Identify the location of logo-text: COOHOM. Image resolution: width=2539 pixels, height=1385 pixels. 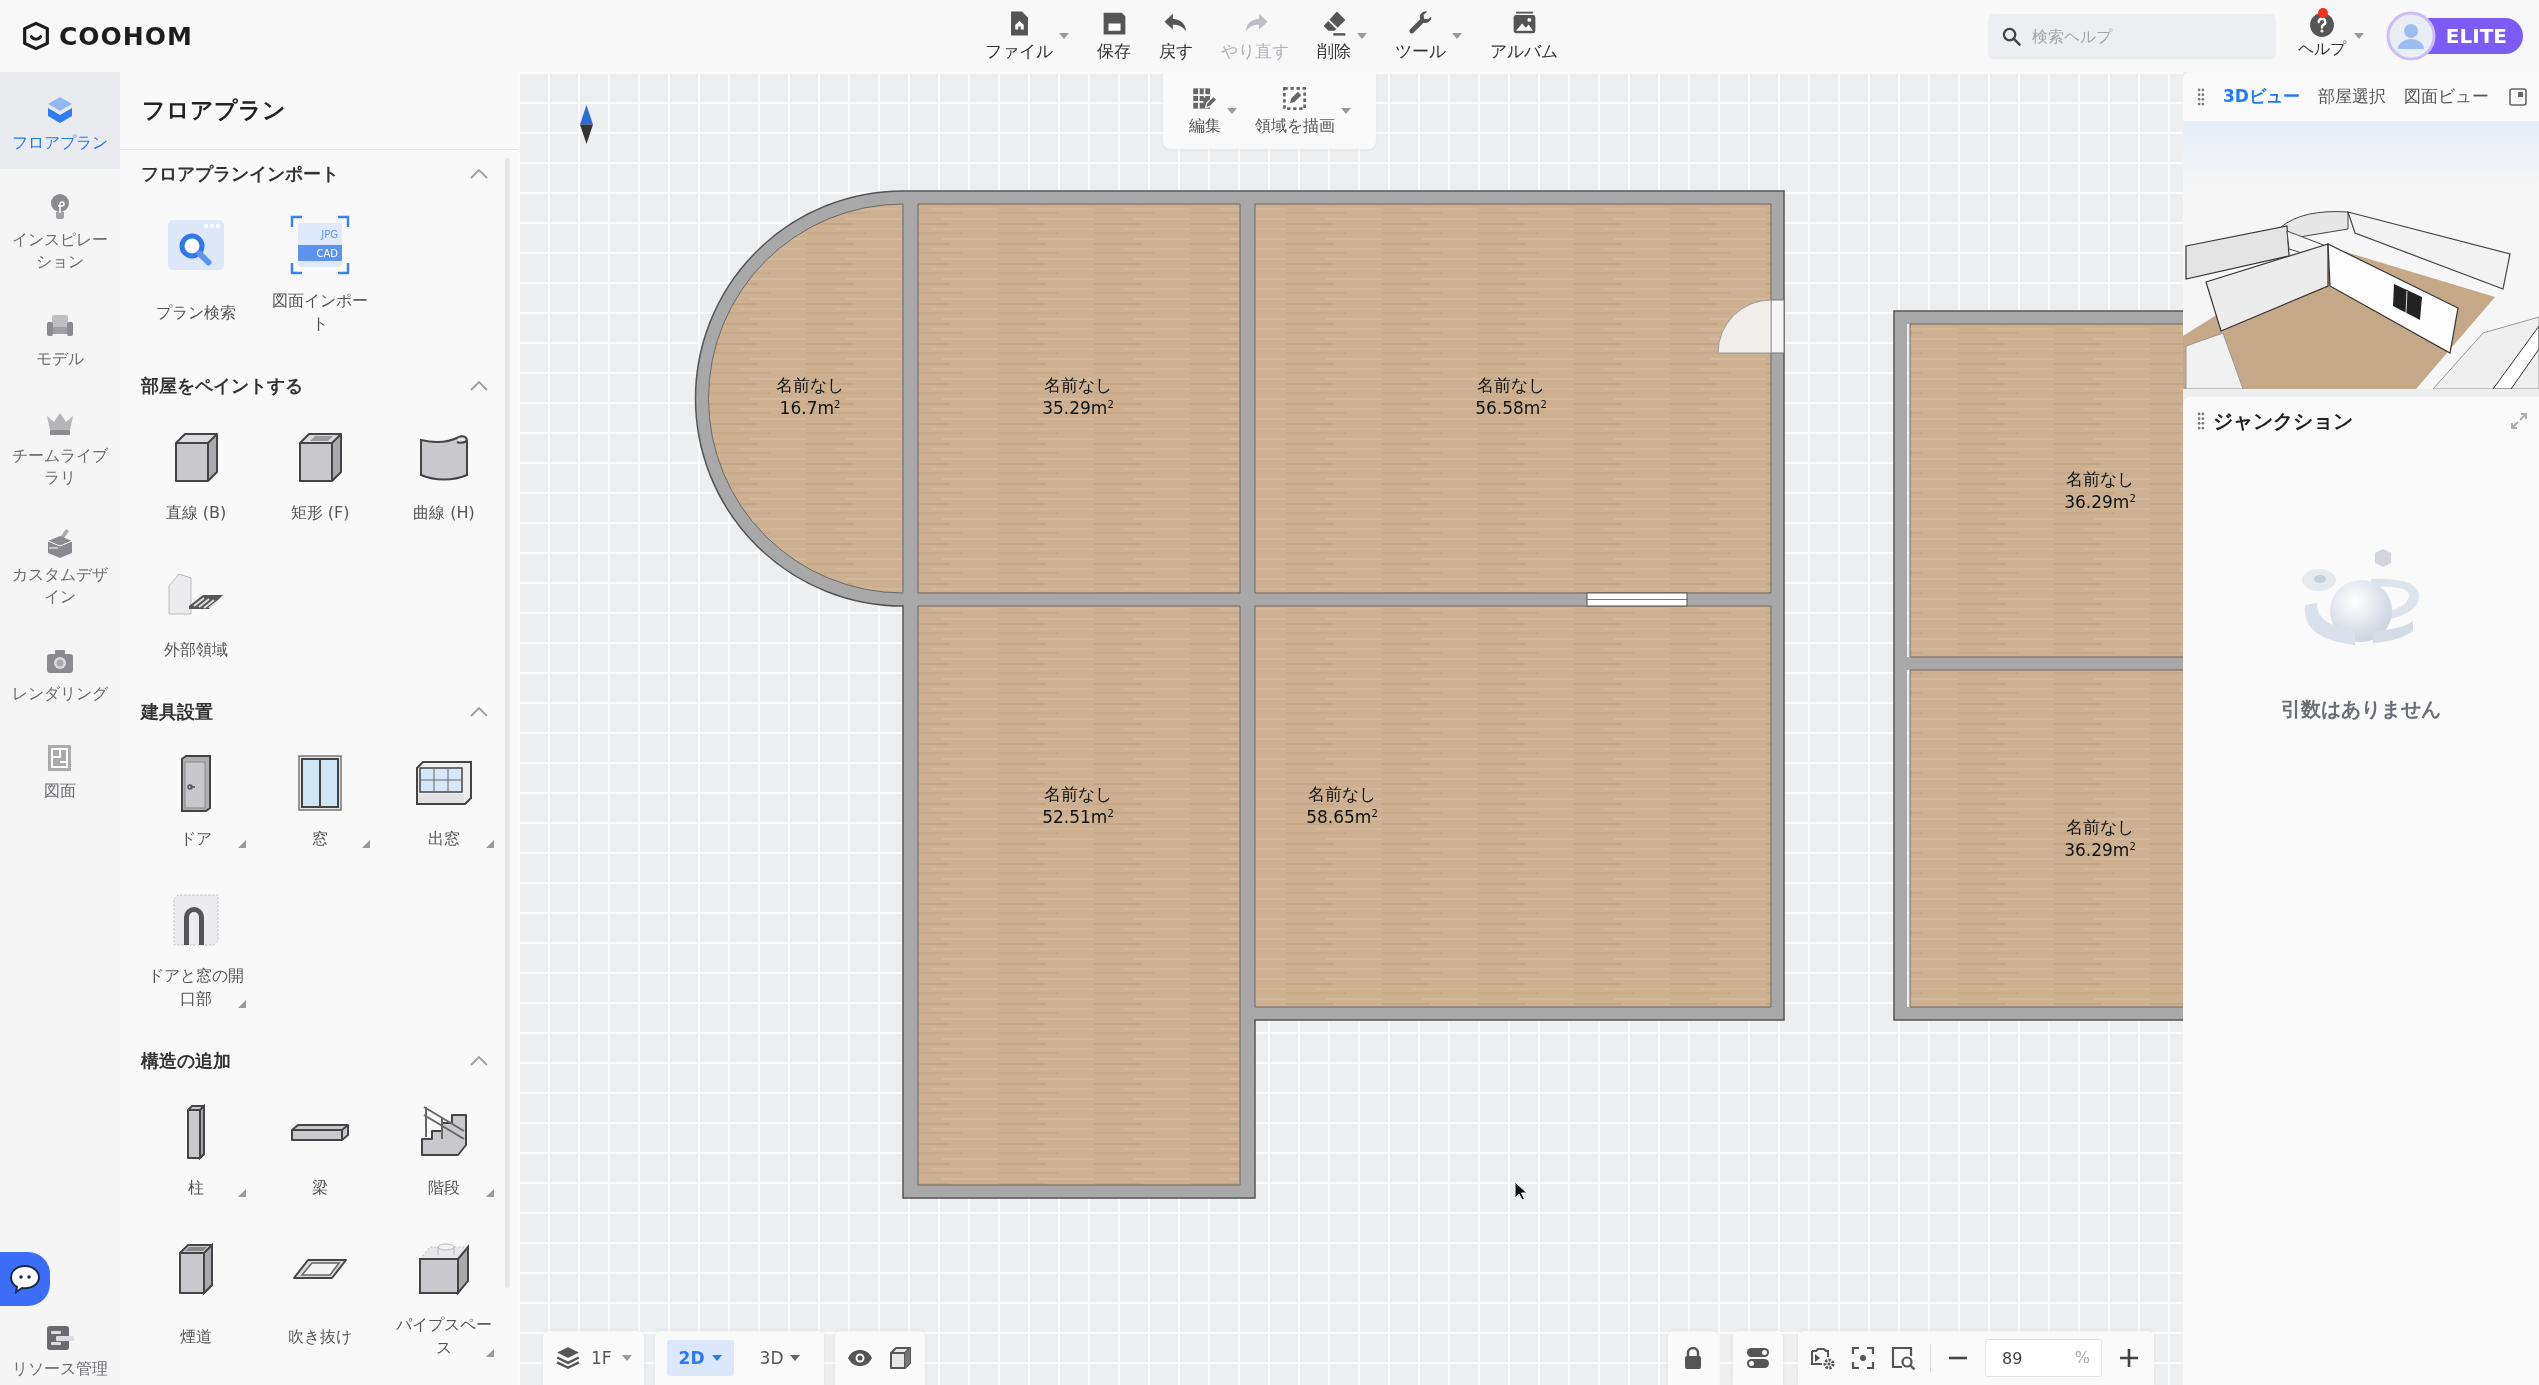
(126, 36).